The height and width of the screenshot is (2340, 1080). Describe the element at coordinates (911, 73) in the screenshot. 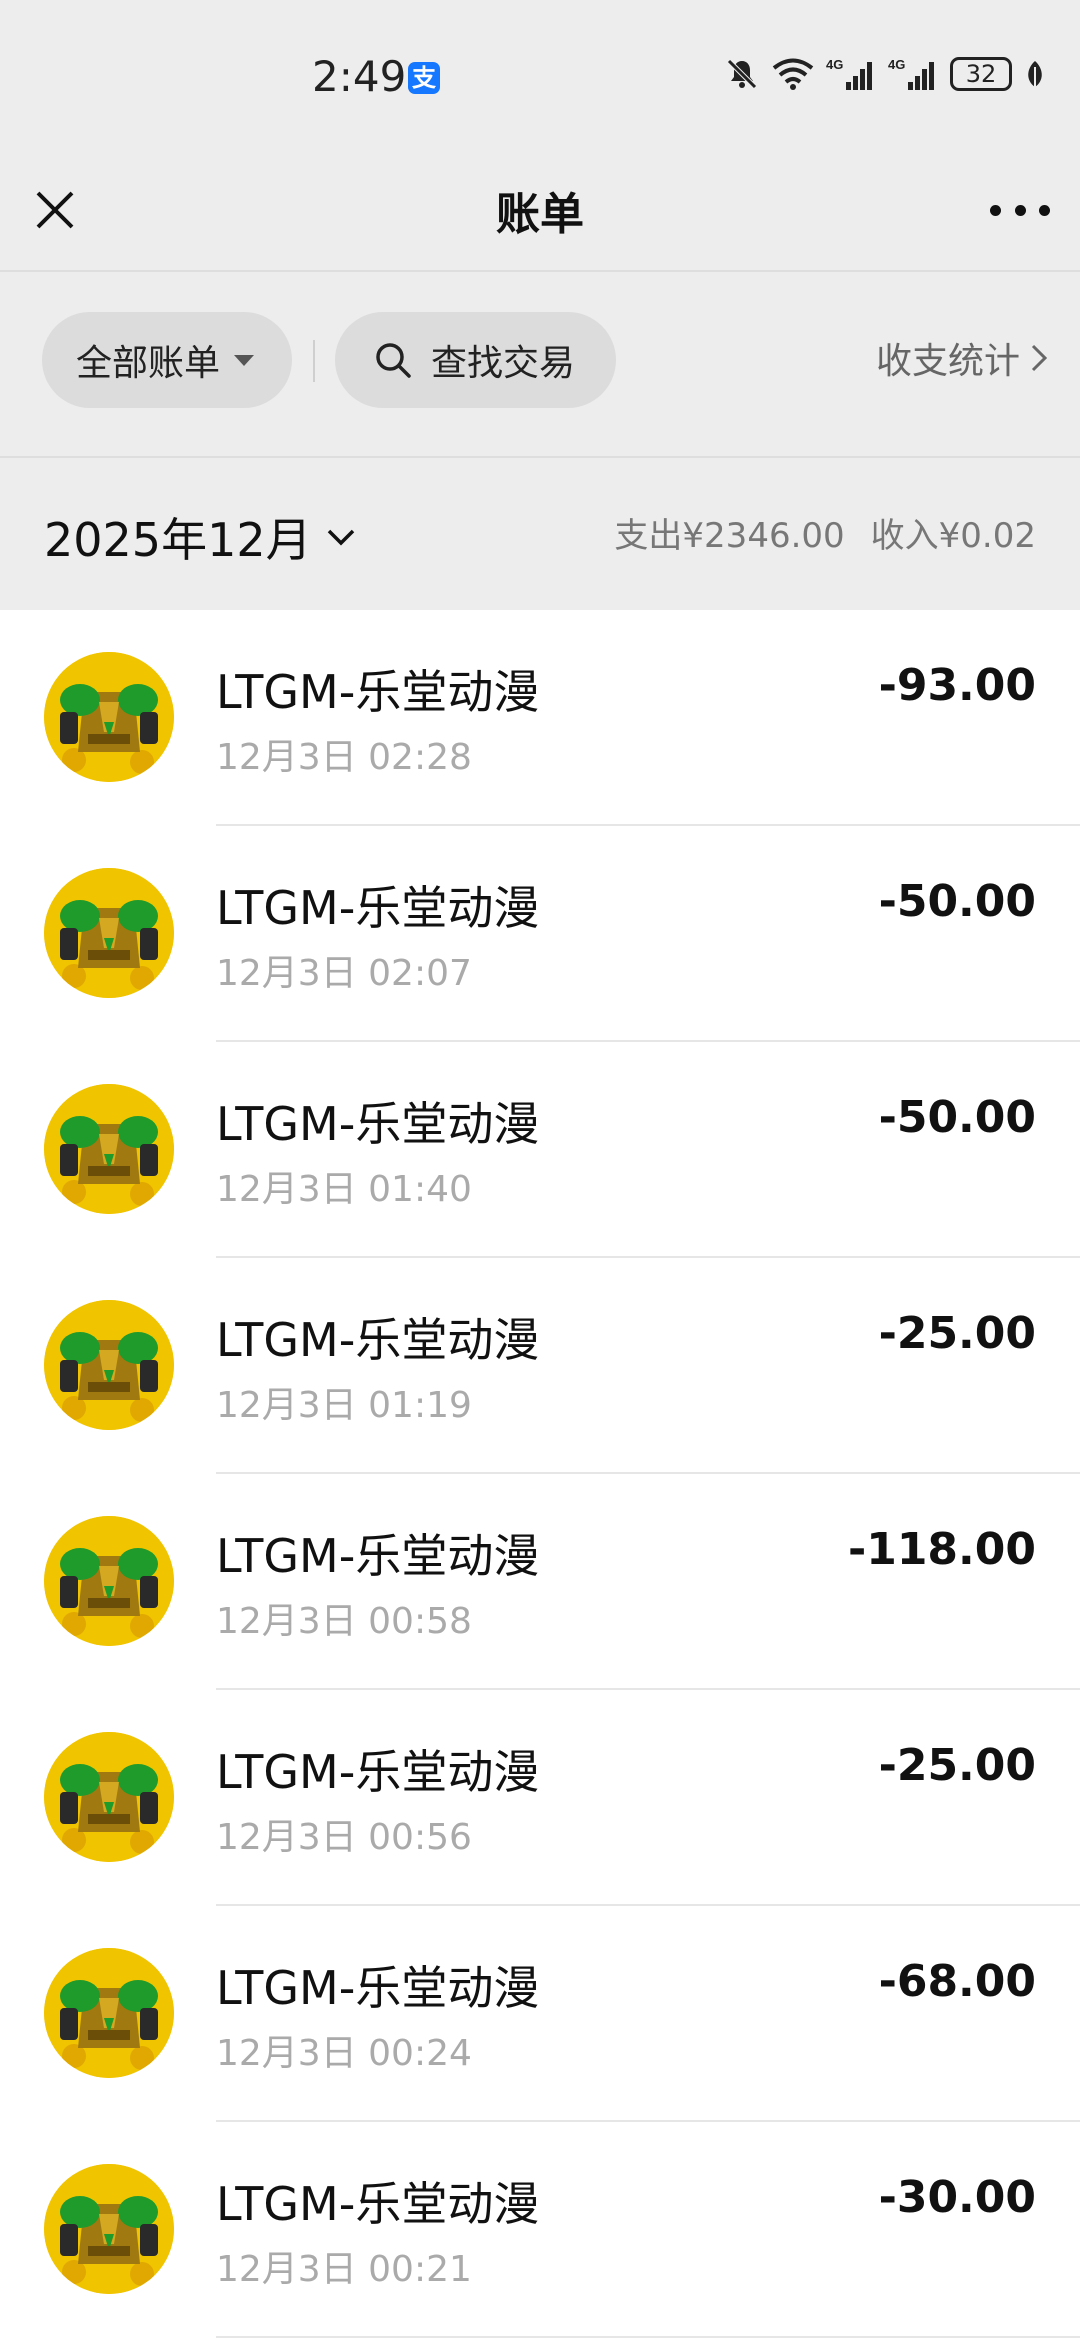

I see `signal-4g-icon-2: 4G` at that location.